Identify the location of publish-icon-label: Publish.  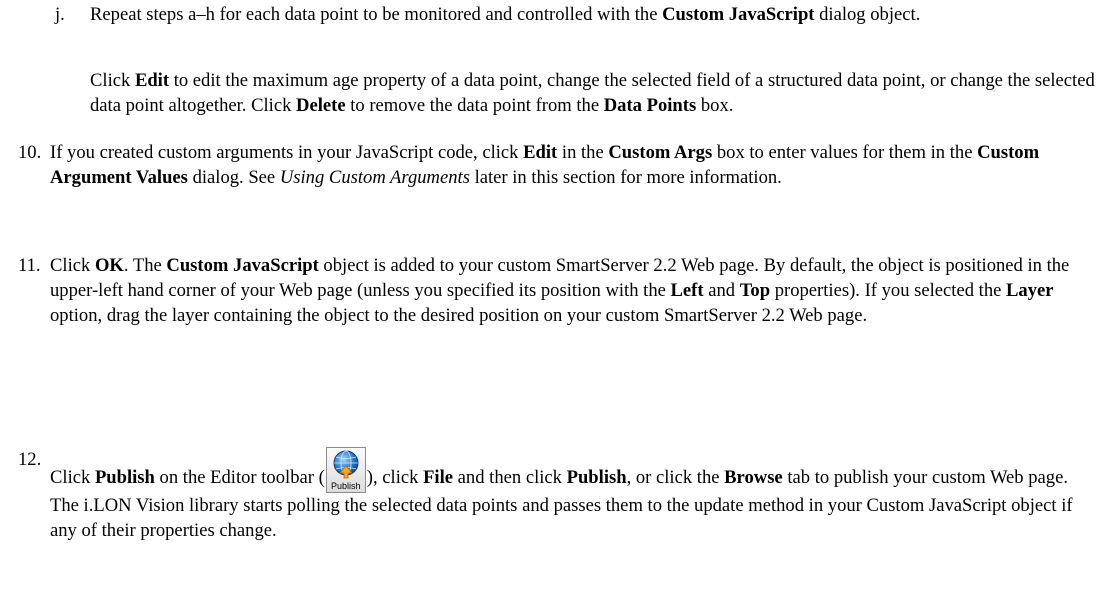
(346, 486).